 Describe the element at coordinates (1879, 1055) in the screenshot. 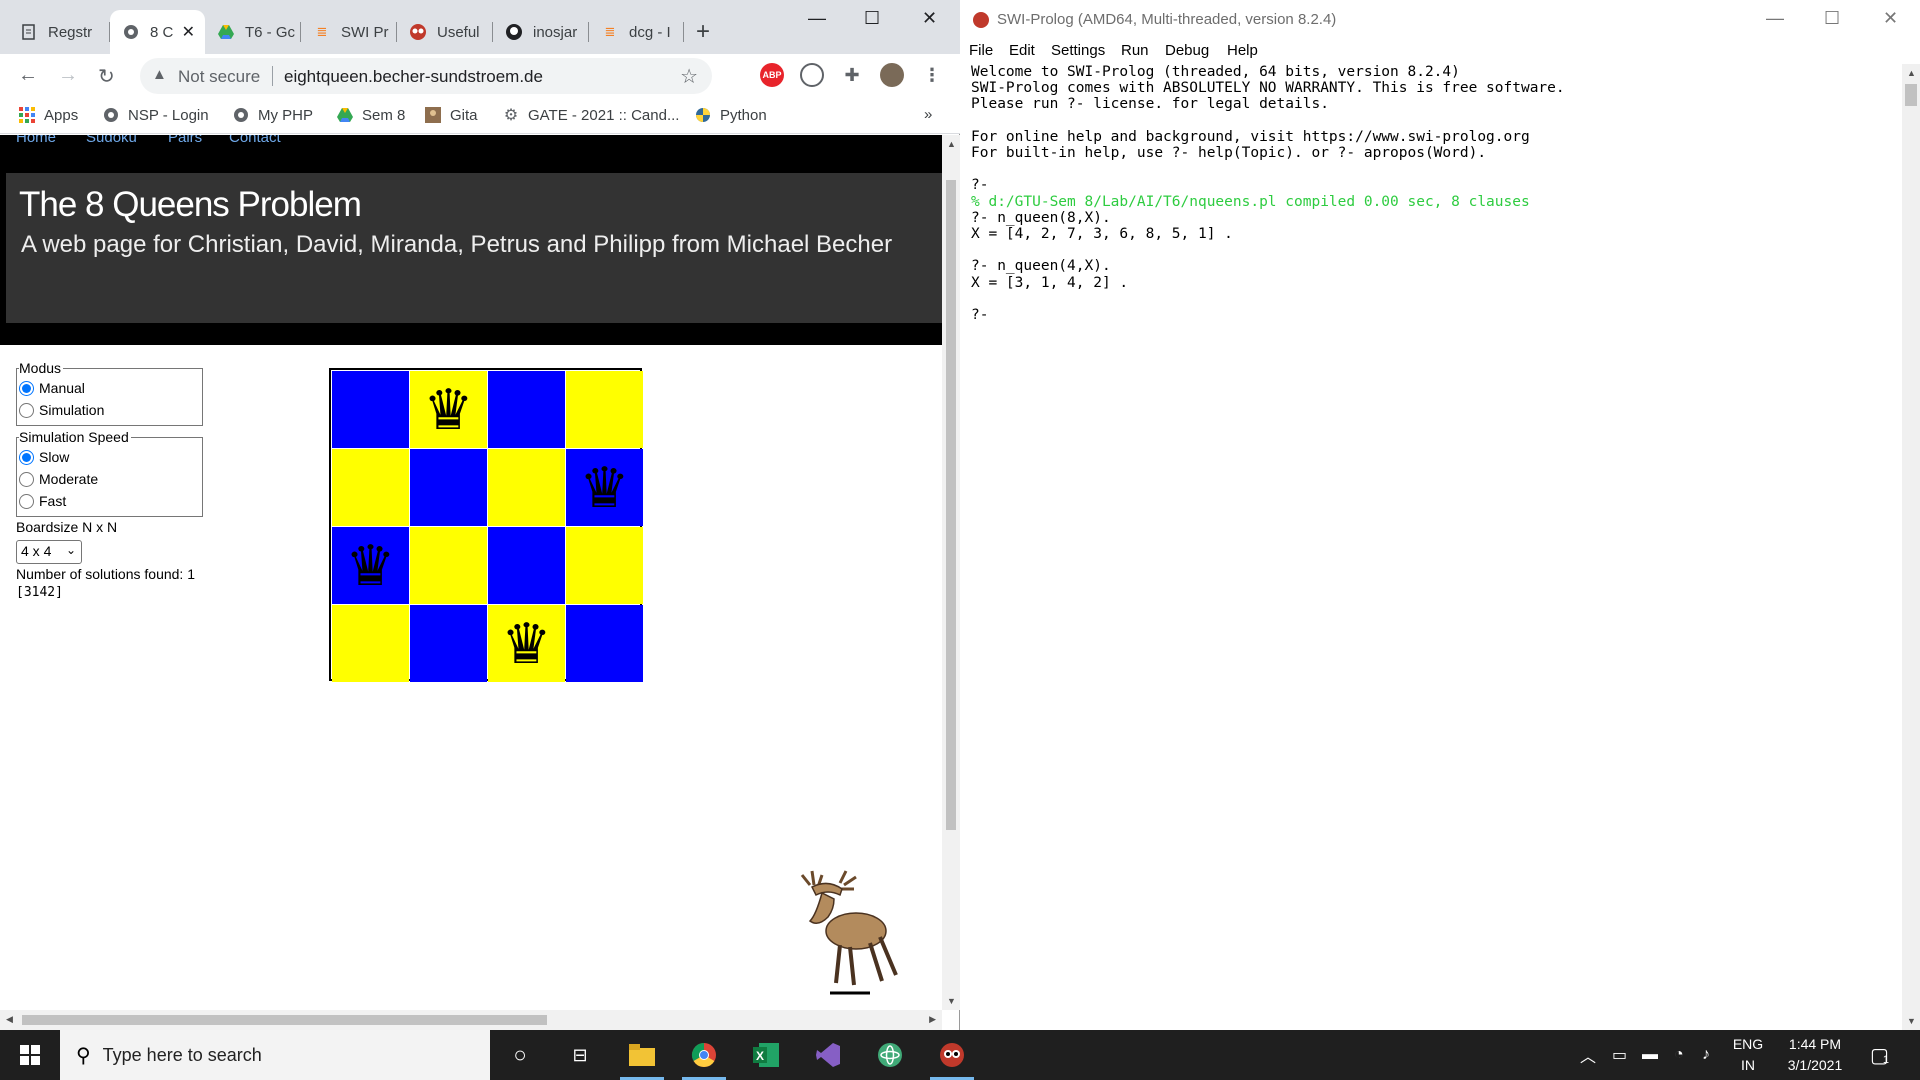

I see `notification-center-icon: ▢ 1` at that location.